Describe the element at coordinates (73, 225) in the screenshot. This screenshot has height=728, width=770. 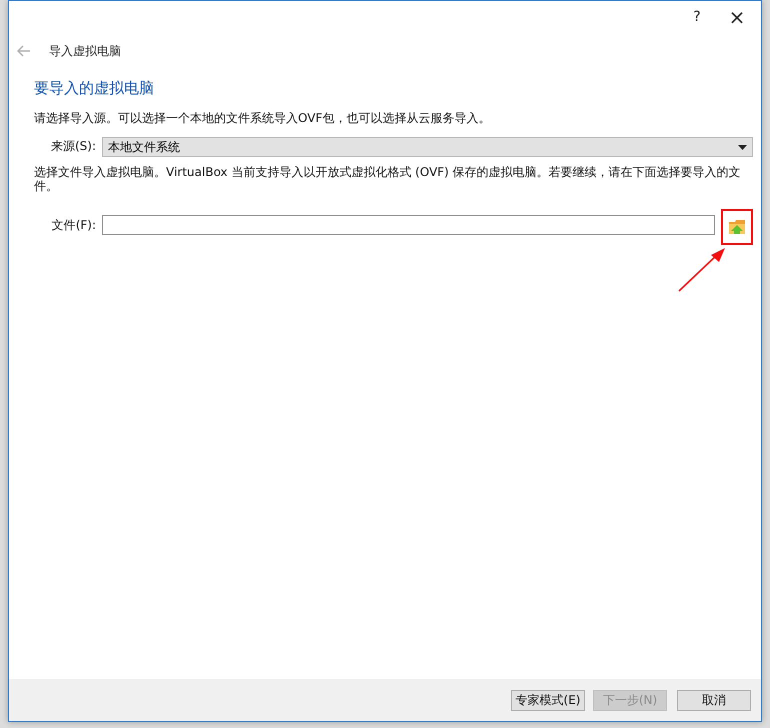
I see `file-label: 文件(F):` at that location.